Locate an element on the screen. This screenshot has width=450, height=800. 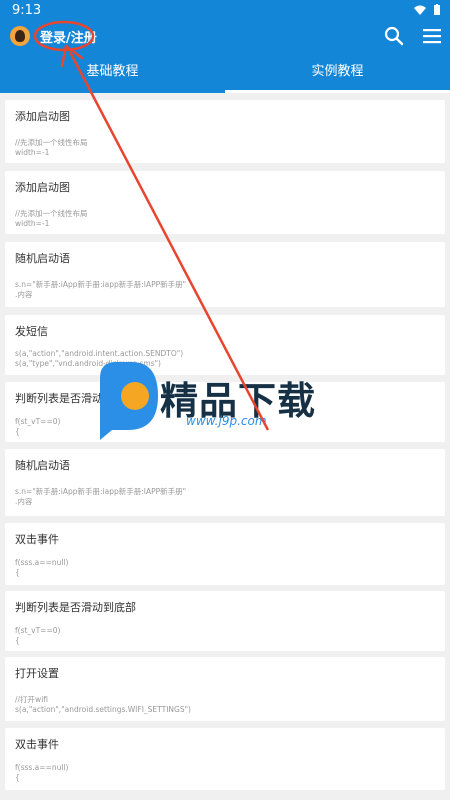
login-register-link: 登录/注册 is located at coordinates (68, 36).